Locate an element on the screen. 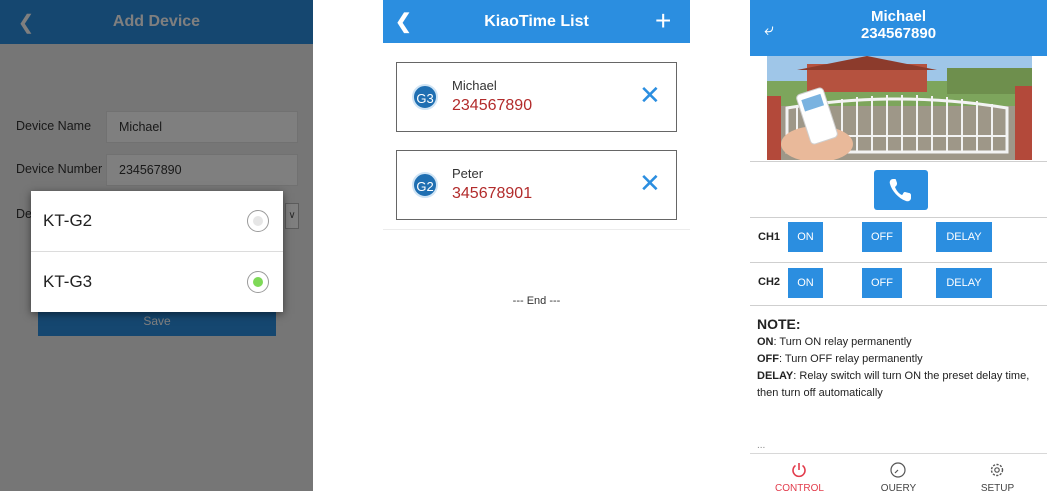 This screenshot has height=491, width=1047. gear-icon is located at coordinates (997, 470).